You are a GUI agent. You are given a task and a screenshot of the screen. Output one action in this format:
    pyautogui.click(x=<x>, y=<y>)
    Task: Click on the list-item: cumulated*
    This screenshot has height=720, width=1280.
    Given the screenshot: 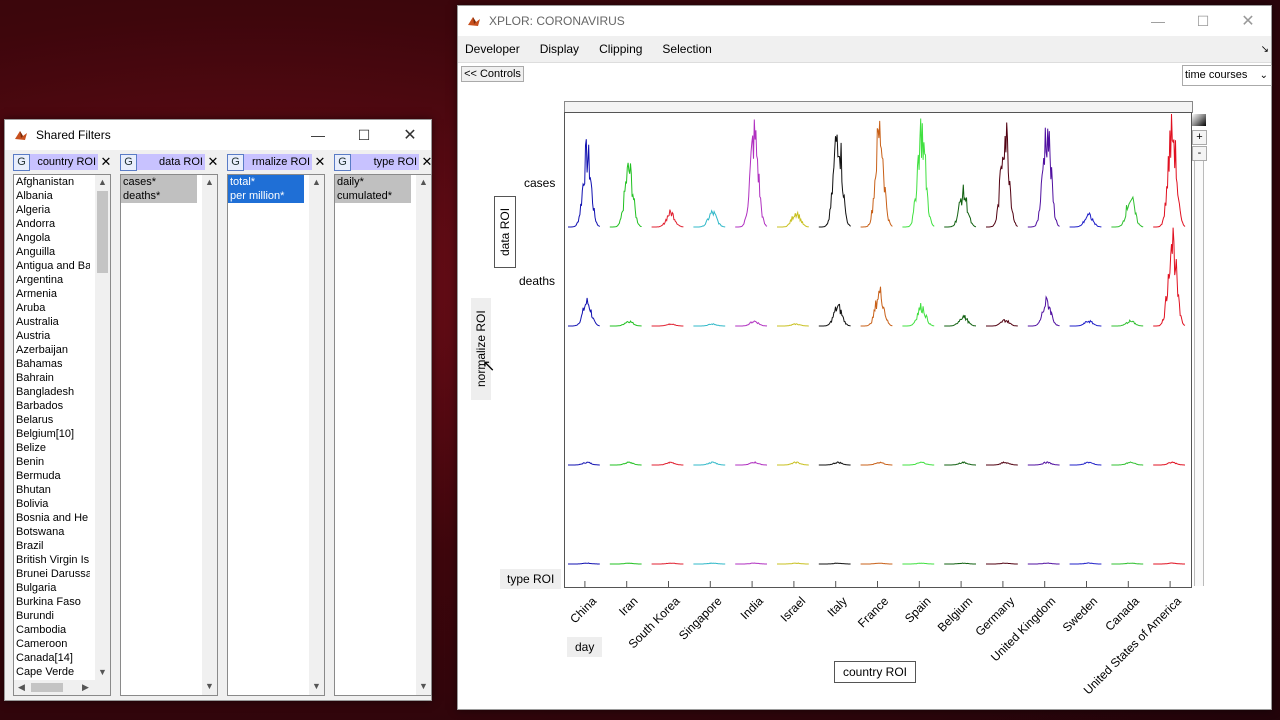 What is the action you would take?
    pyautogui.click(x=373, y=196)
    